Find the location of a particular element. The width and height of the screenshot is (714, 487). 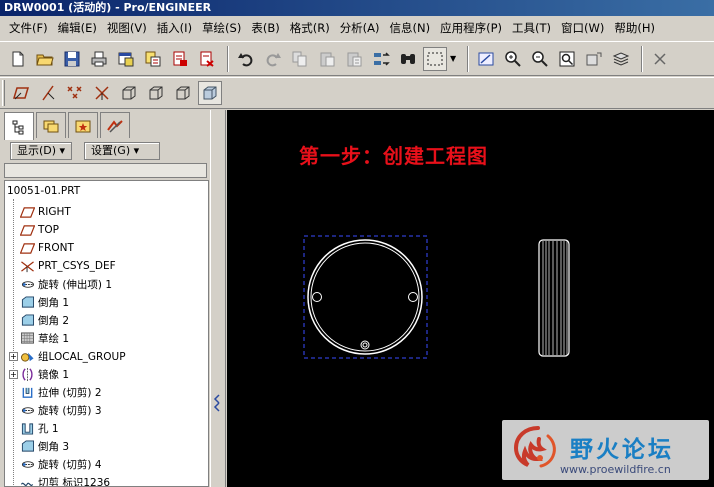

watermark-title: 野火论坛 is located at coordinates (622, 450).